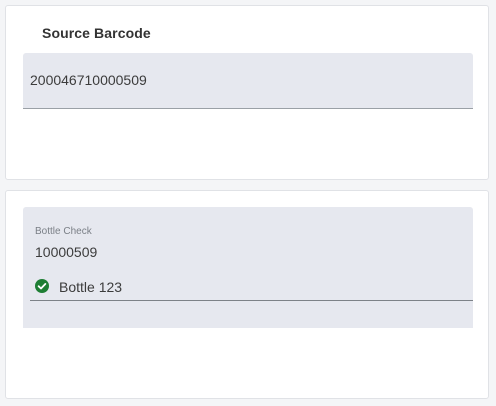 Image resolution: width=496 pixels, height=406 pixels. I want to click on source-barcode-title: Source Barcode, so click(96, 33).